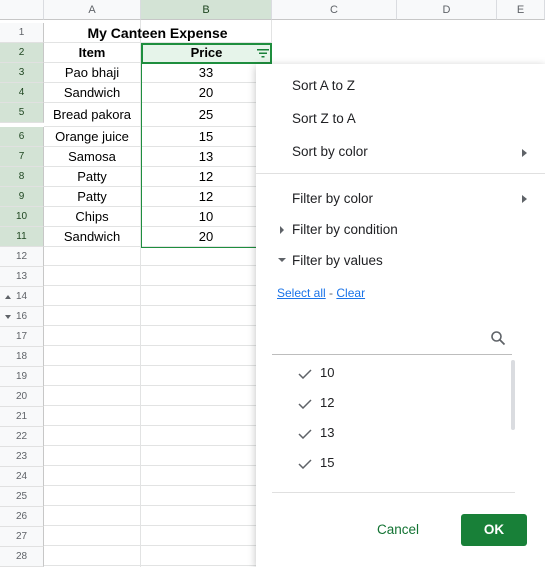 The height and width of the screenshot is (567, 545). I want to click on row-header: 20, so click(22, 397).